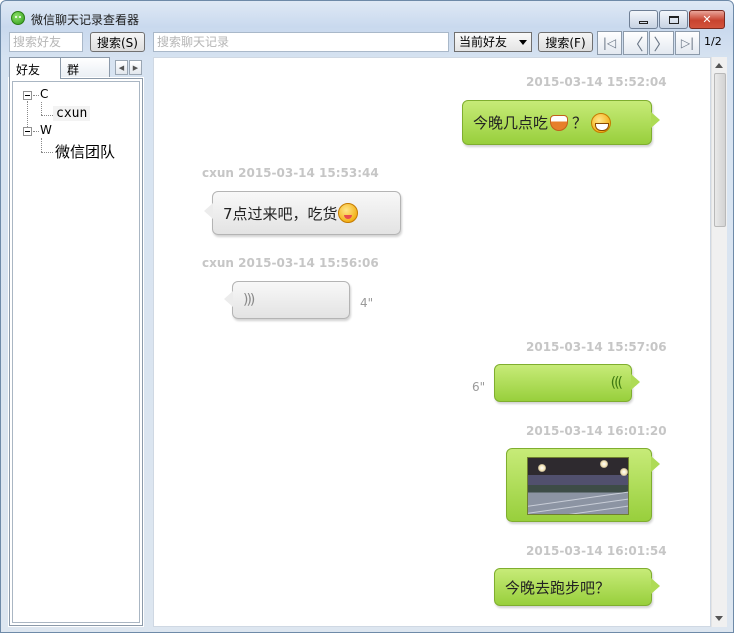  Describe the element at coordinates (121, 67) in the screenshot. I see `tab-scroll-left-icon: ◀` at that location.